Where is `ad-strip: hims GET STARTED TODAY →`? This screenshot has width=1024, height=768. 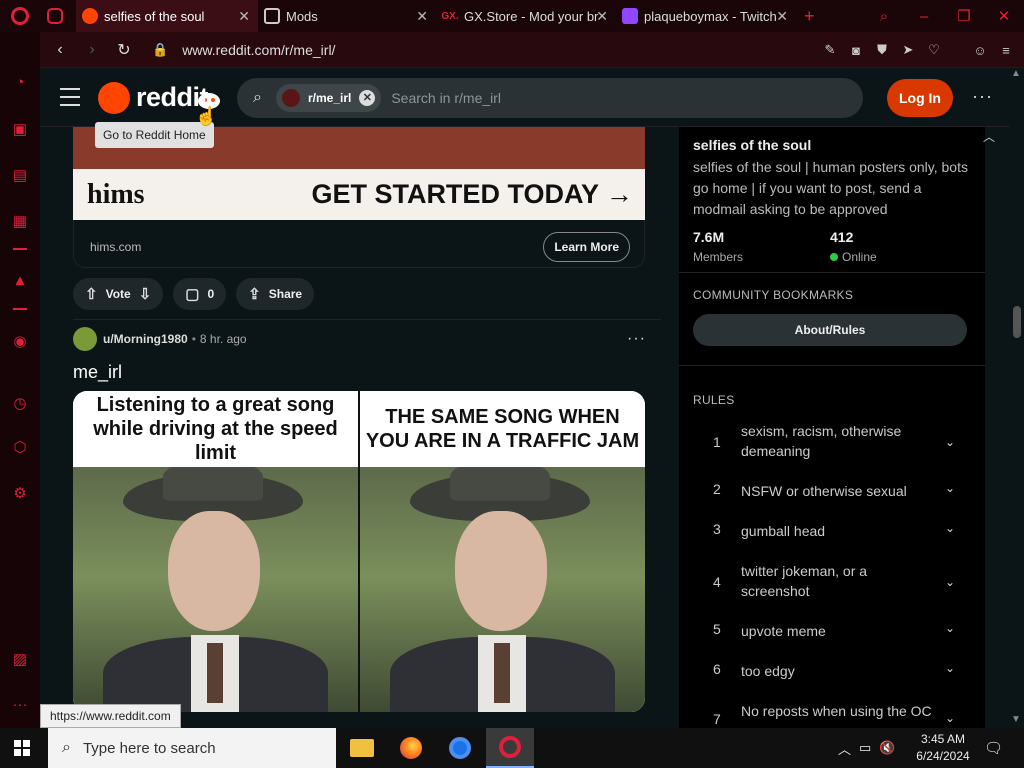 ad-strip: hims GET STARTED TODAY → is located at coordinates (359, 194).